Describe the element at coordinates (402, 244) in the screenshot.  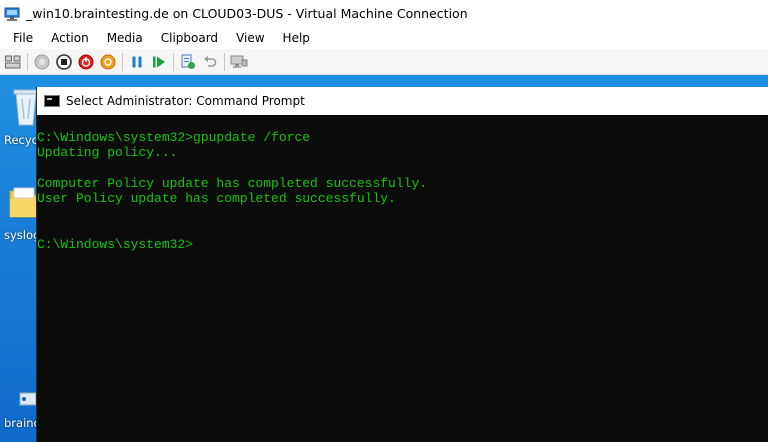
I see `console-prompt: C:\Windows\system32>` at that location.